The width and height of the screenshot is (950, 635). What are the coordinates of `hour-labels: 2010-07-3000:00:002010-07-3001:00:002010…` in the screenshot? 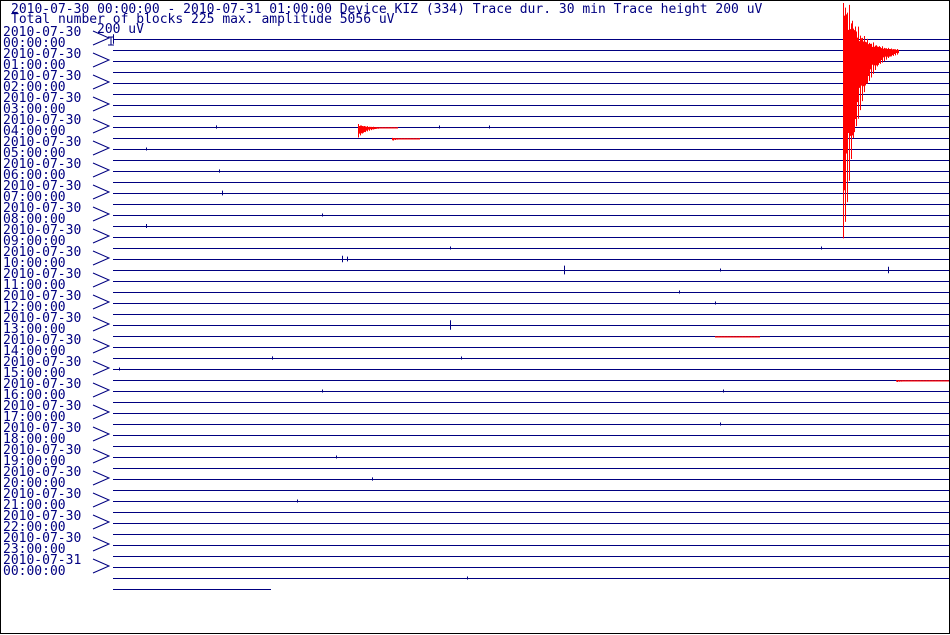 It's located at (57, 302).